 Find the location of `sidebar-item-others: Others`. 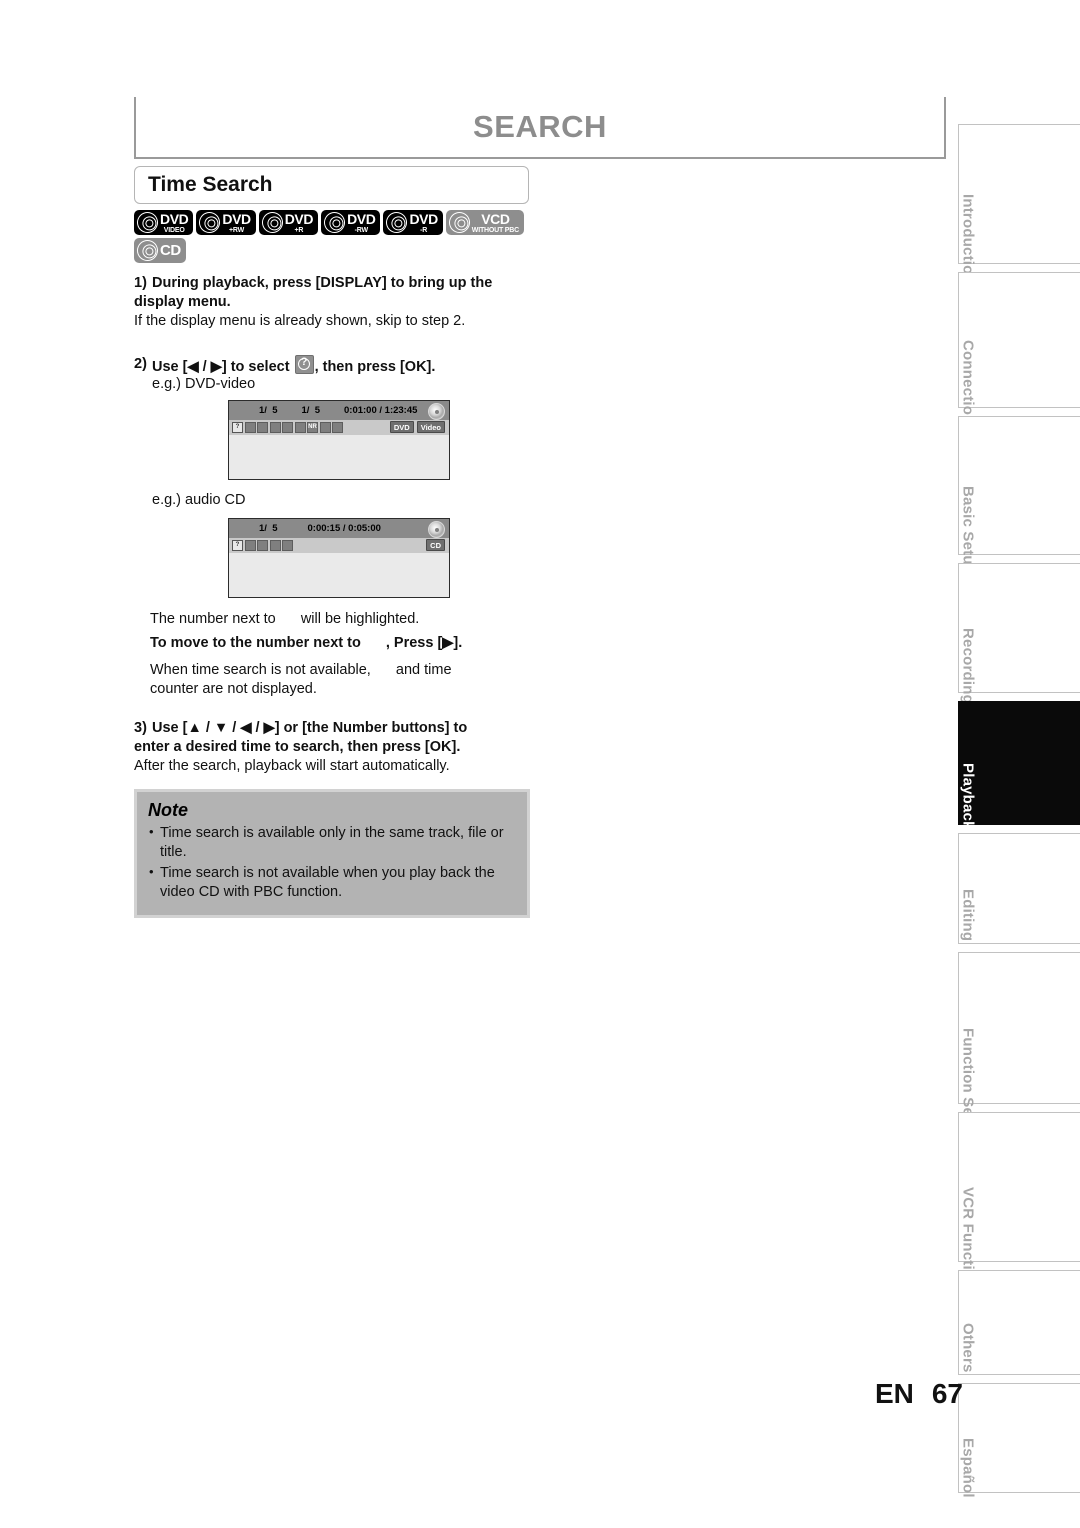

sidebar-item-others: Others is located at coordinates (1019, 1322).